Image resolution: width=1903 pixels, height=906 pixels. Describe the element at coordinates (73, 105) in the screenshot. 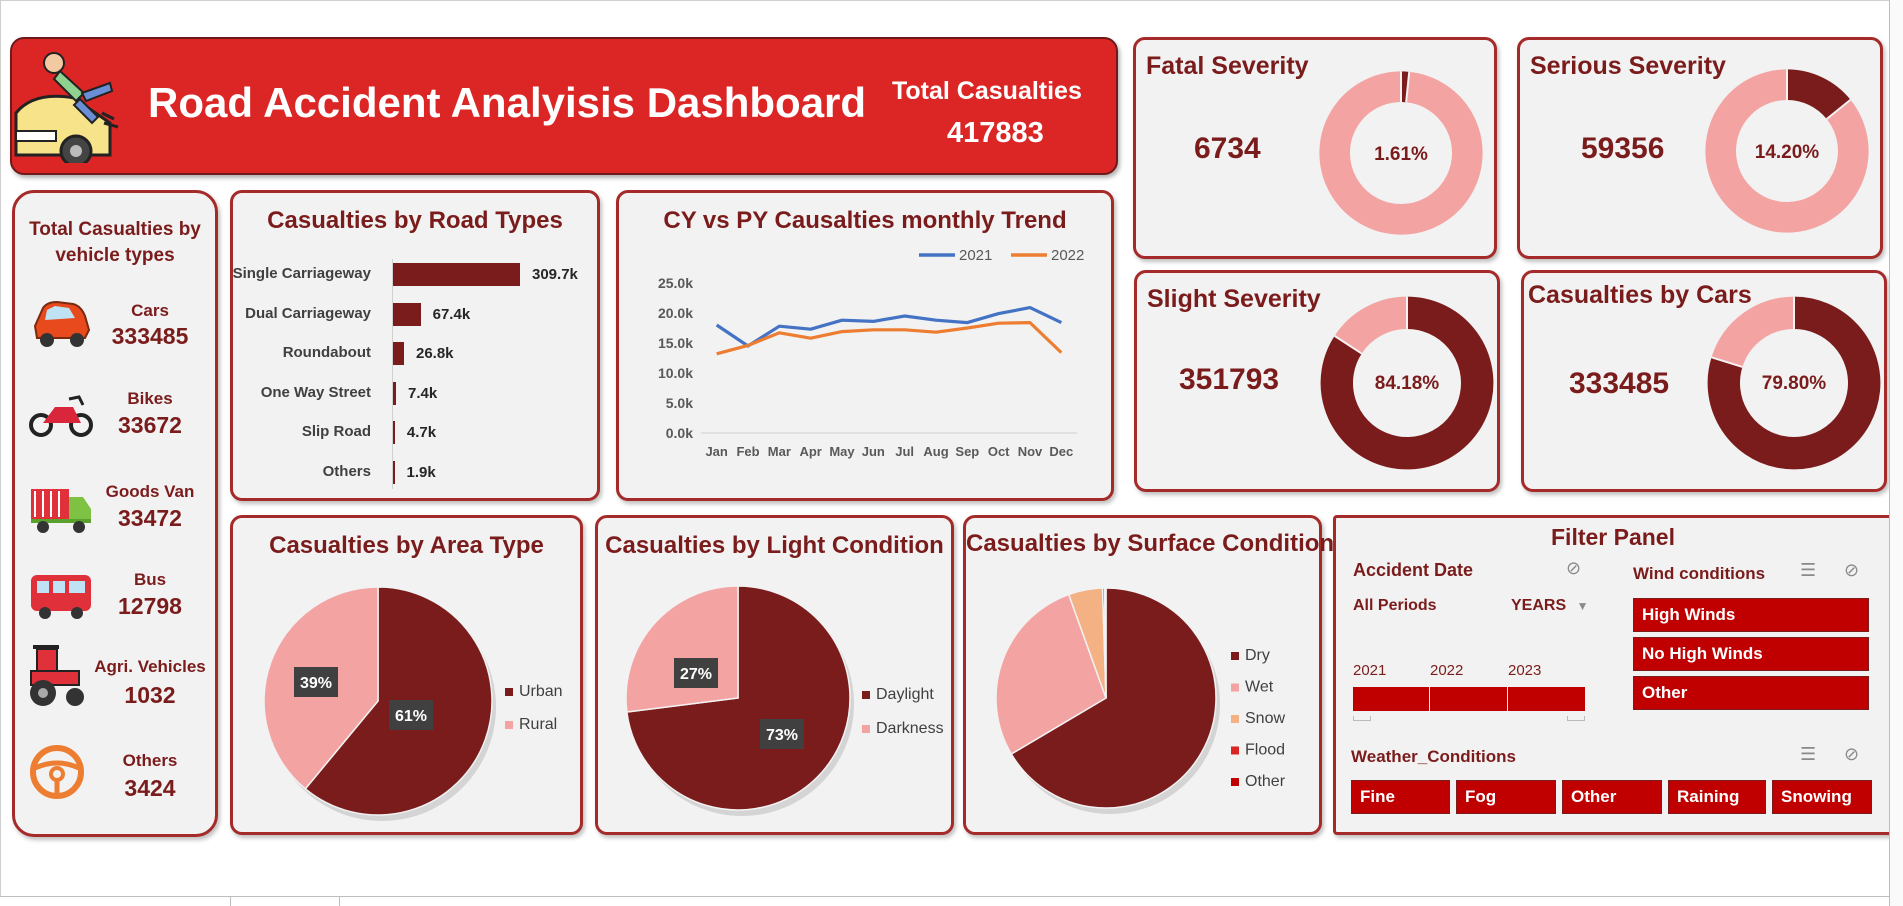

I see `accident-logo-icon` at that location.